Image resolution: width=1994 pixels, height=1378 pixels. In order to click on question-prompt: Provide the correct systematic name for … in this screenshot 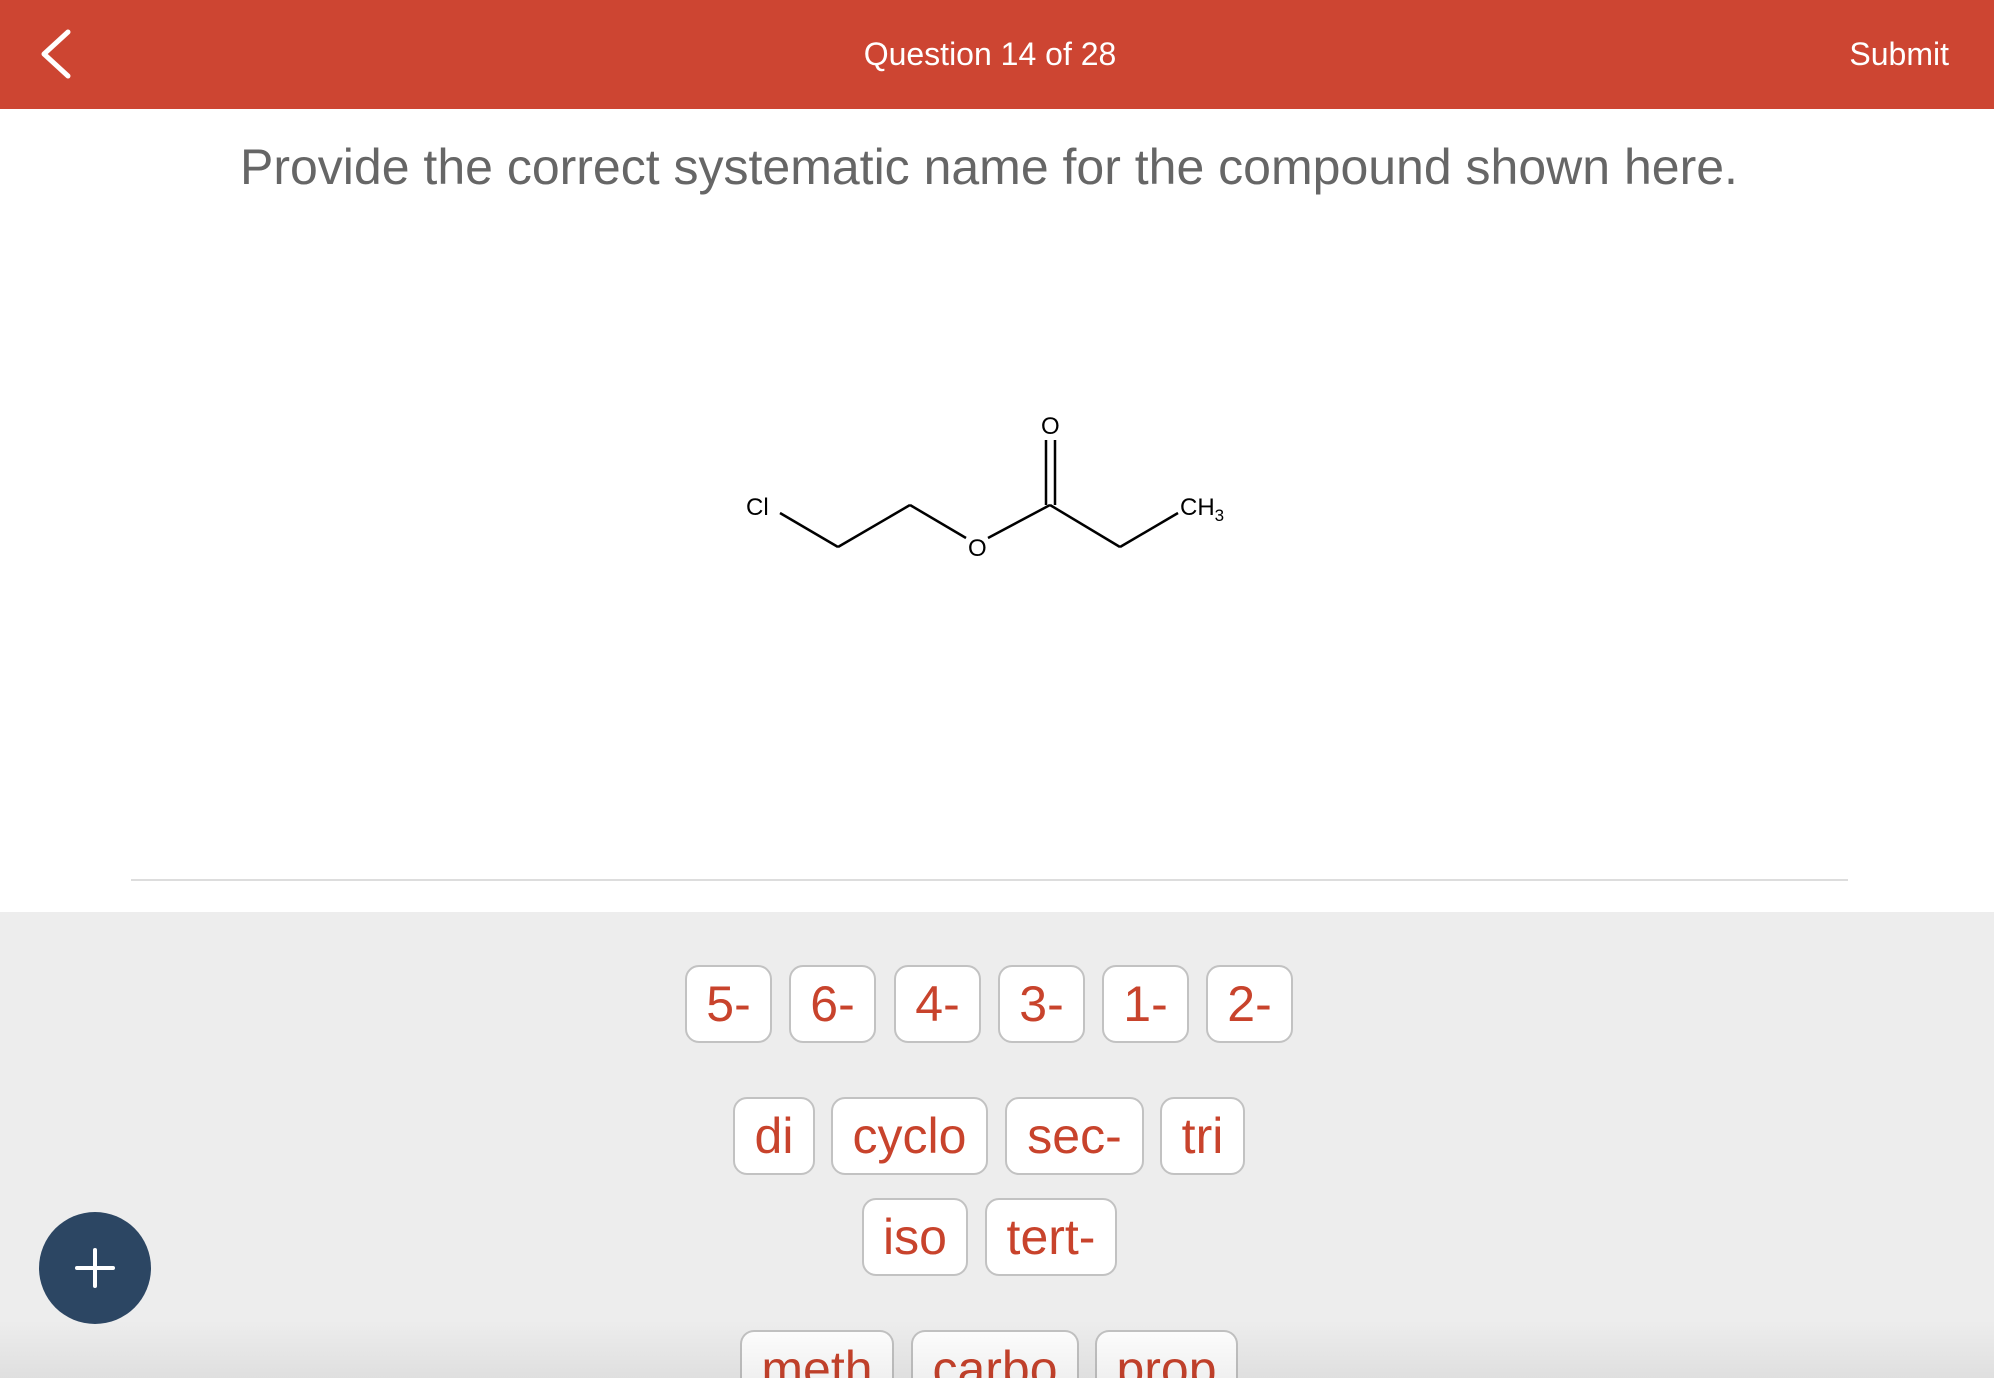, I will do `click(989, 167)`.